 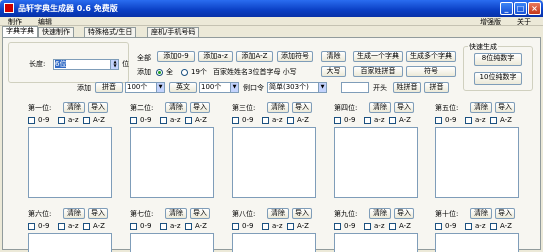 What do you see at coordinates (431, 71) in the screenshot?
I see `symbol-button: 符号` at bounding box center [431, 71].